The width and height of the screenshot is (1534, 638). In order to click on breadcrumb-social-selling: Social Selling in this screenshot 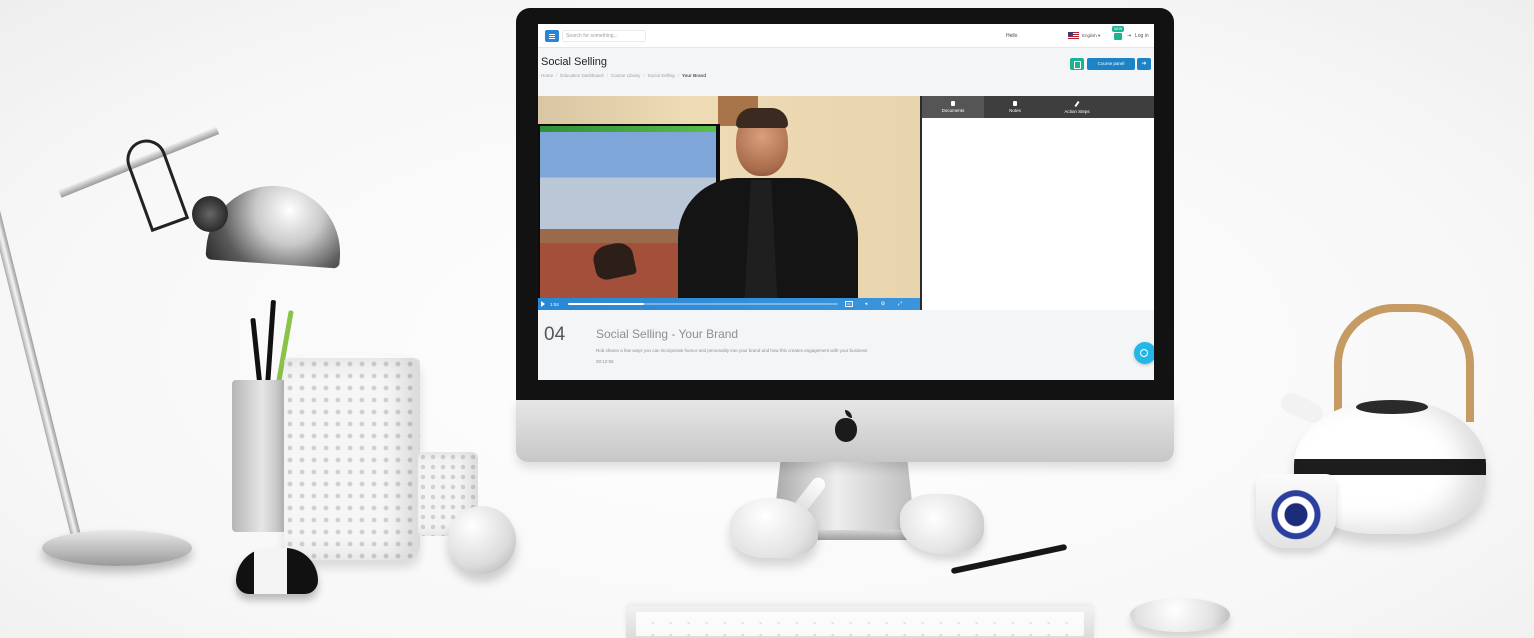, I will do `click(661, 75)`.